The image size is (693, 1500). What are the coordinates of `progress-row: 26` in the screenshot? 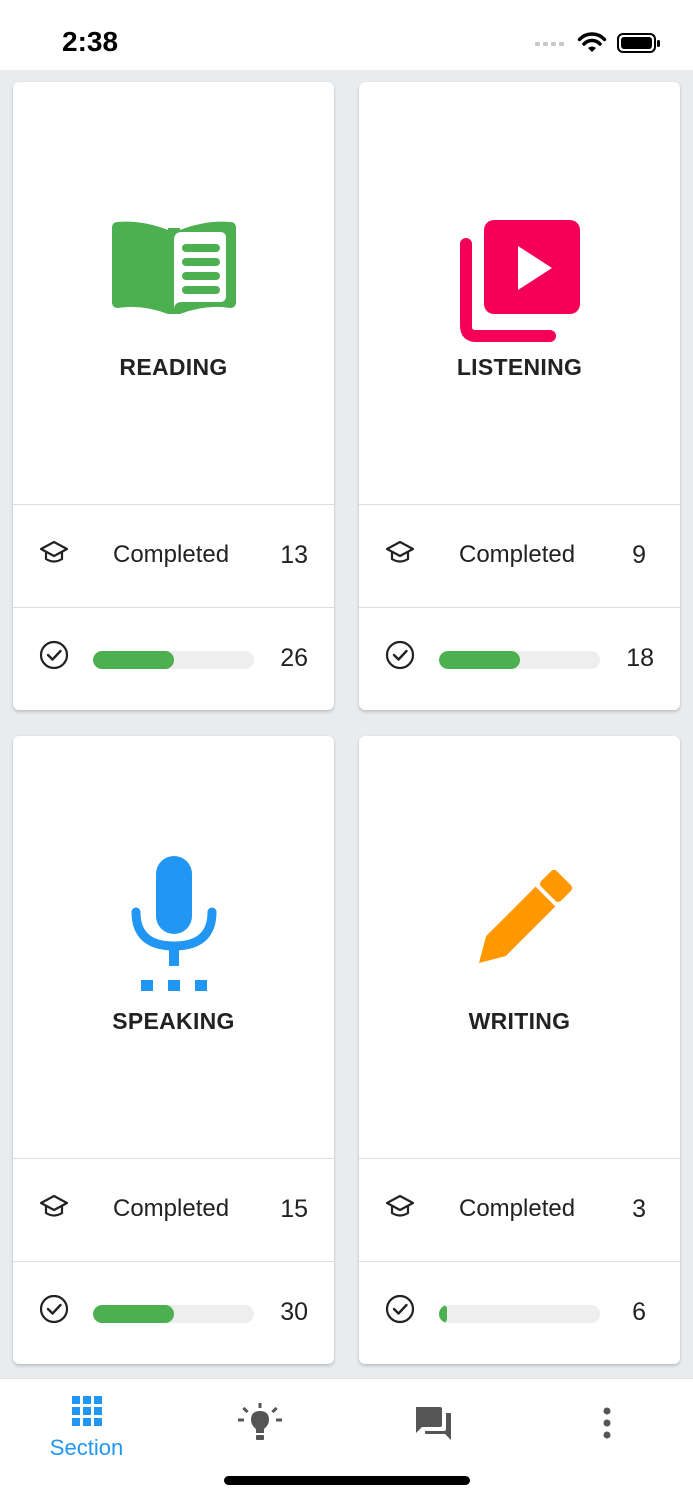 It's located at (173, 658).